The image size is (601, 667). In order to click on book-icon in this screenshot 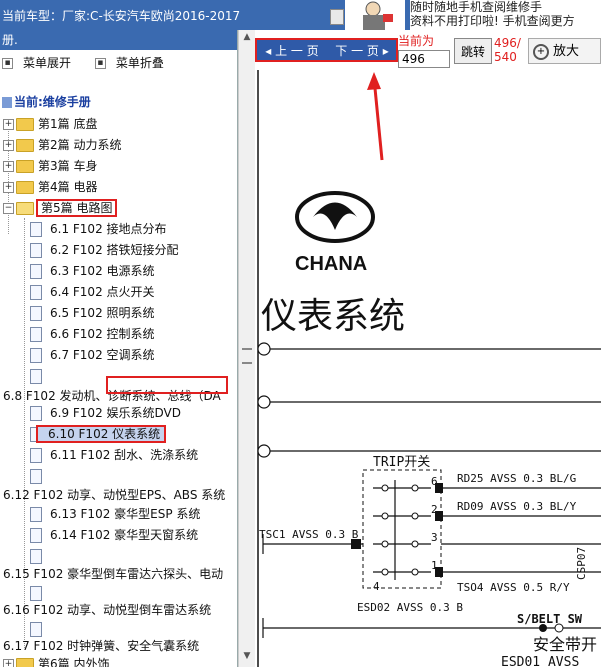, I will do `click(7, 102)`.